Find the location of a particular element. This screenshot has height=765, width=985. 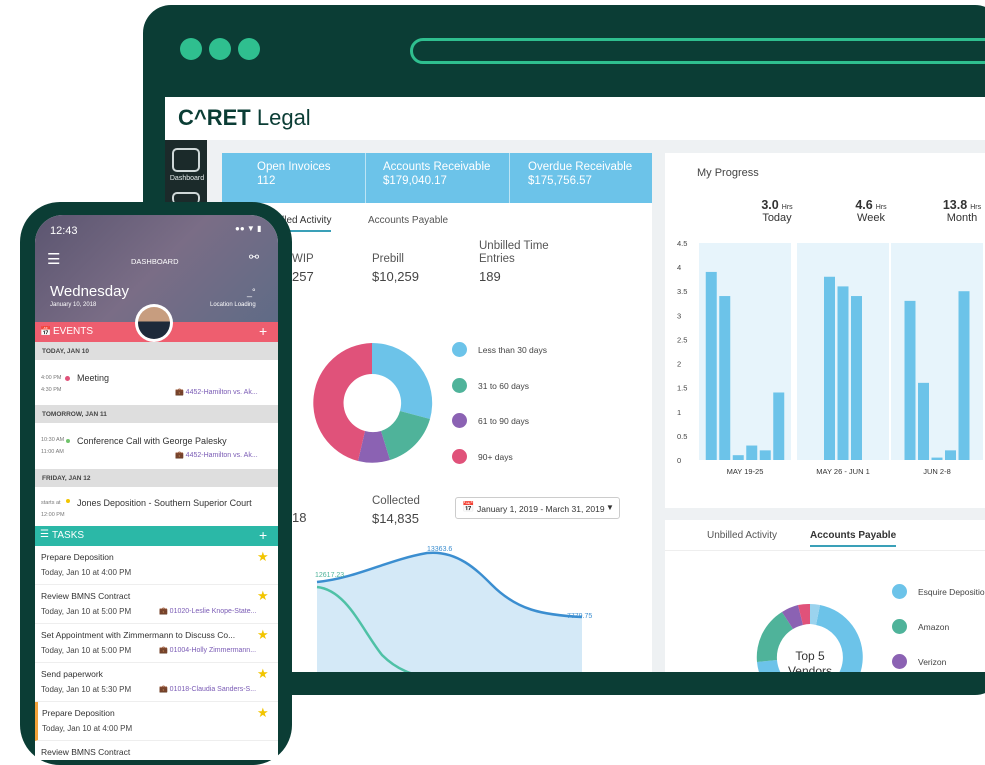

task-item: Review BMNS Contract is located at coordinates (156, 750).